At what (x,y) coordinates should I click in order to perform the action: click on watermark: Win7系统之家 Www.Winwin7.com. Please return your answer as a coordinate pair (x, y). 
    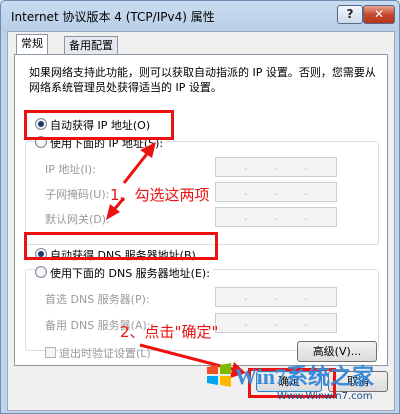
    Looking at the image, I should click on (300, 382).